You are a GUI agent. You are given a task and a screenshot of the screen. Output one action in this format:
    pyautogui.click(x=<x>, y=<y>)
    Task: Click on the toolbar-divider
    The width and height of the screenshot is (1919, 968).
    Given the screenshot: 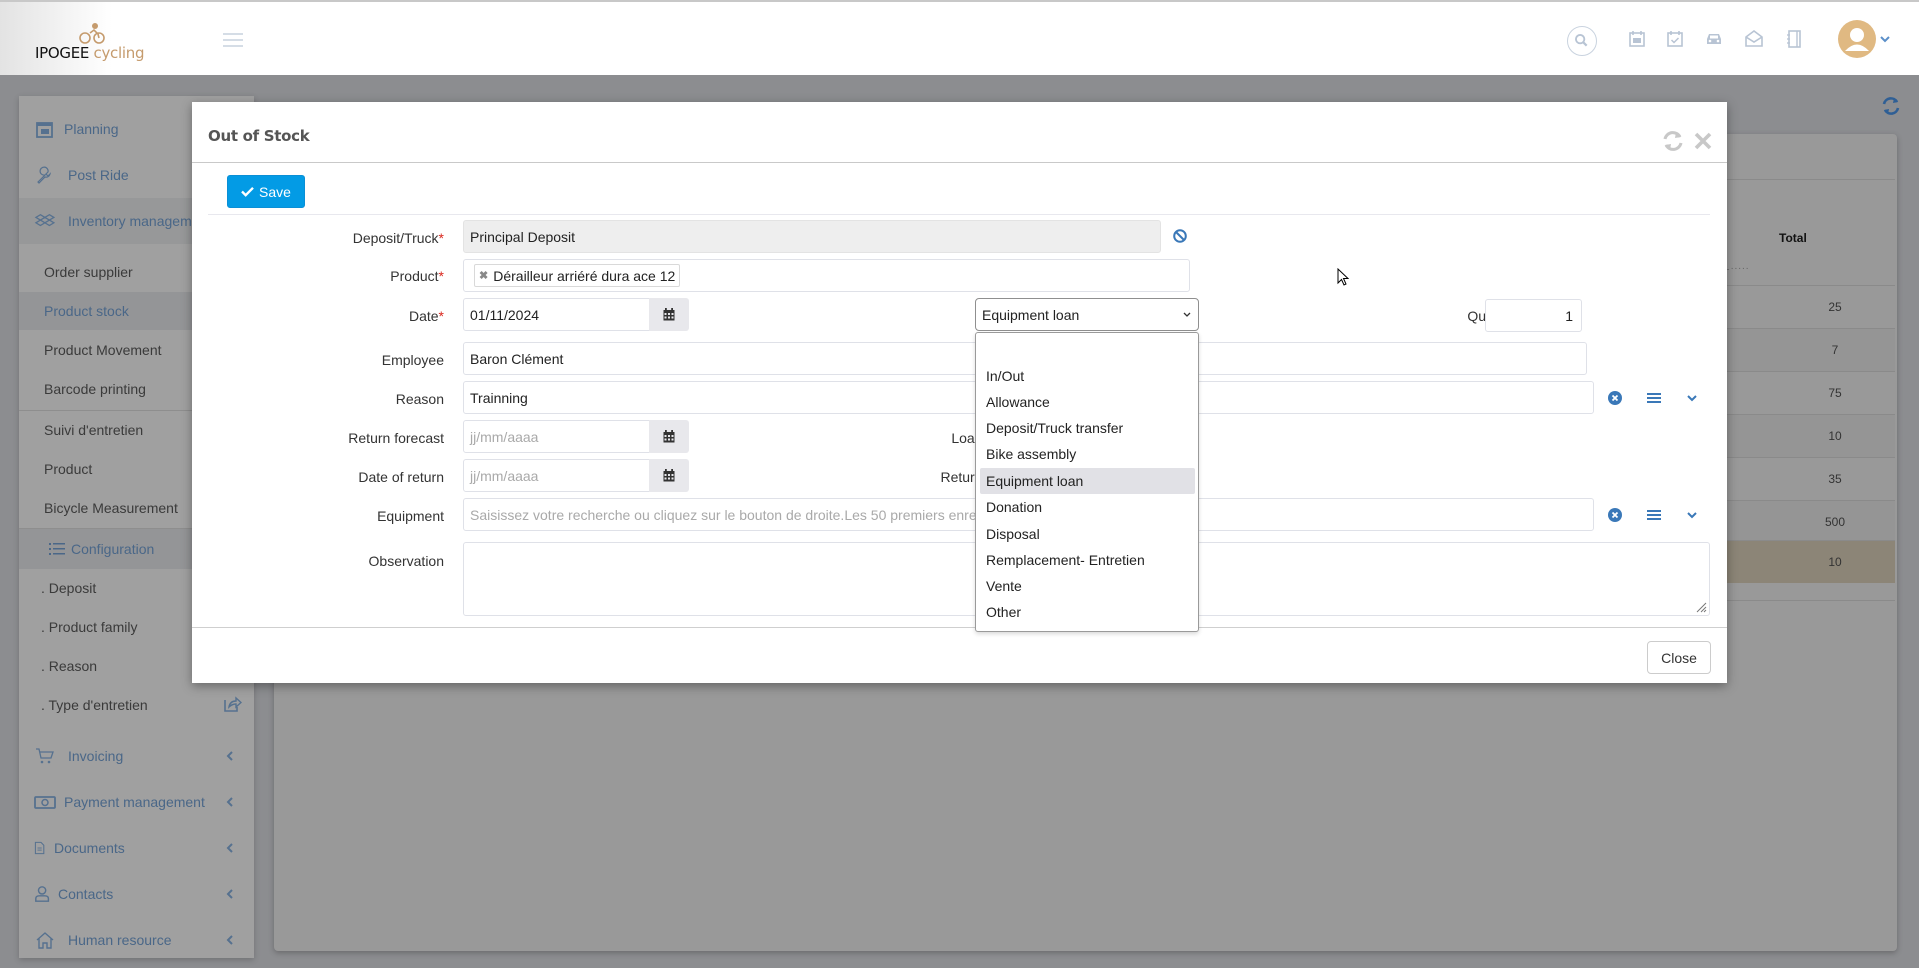 What is the action you would take?
    pyautogui.click(x=959, y=214)
    